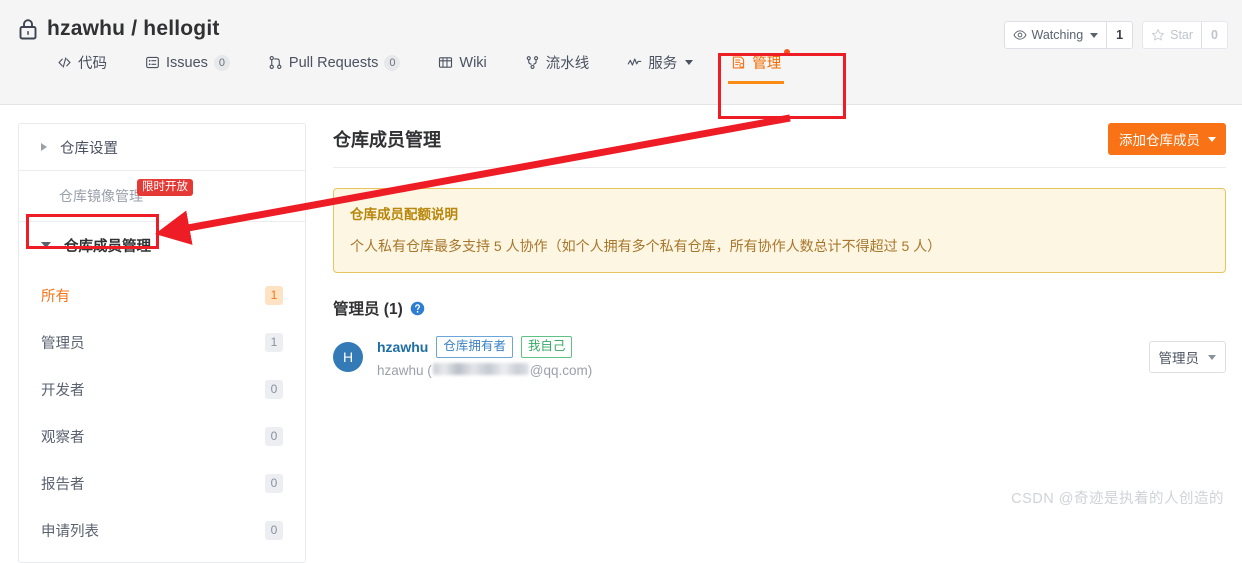 The height and width of the screenshot is (563, 1242). What do you see at coordinates (274, 342) in the screenshot?
I see `sidebar-count-admin: 1` at bounding box center [274, 342].